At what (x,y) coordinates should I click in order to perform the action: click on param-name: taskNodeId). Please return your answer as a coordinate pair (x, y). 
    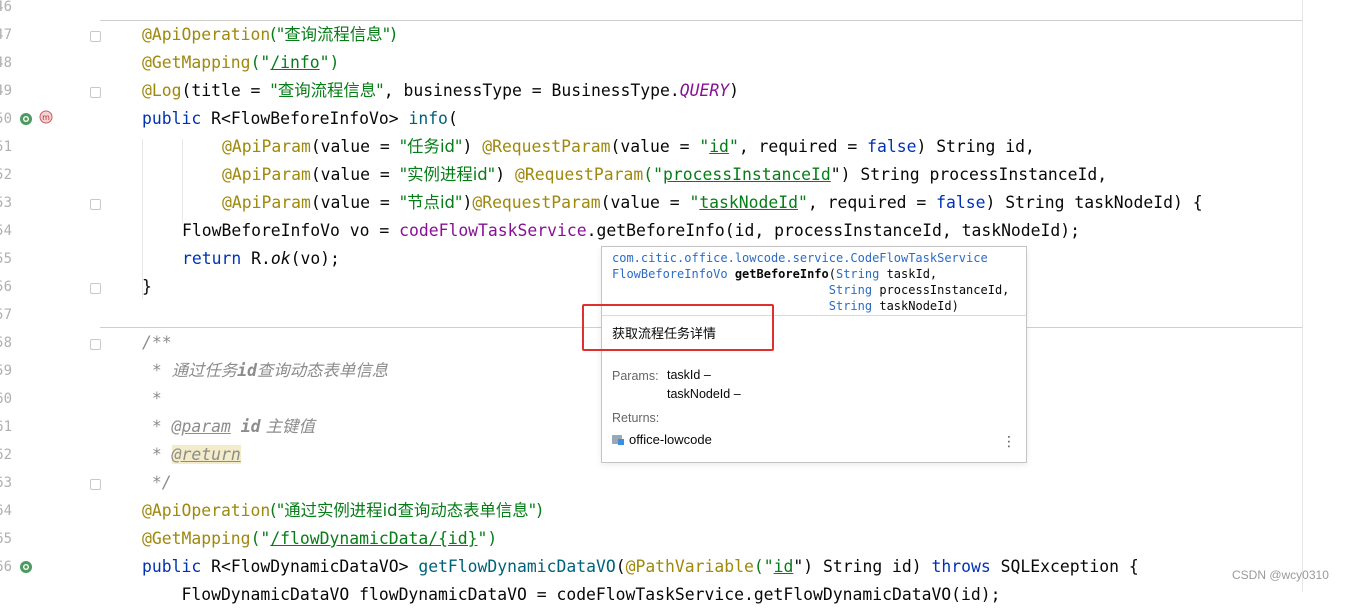
    Looking at the image, I should click on (919, 306).